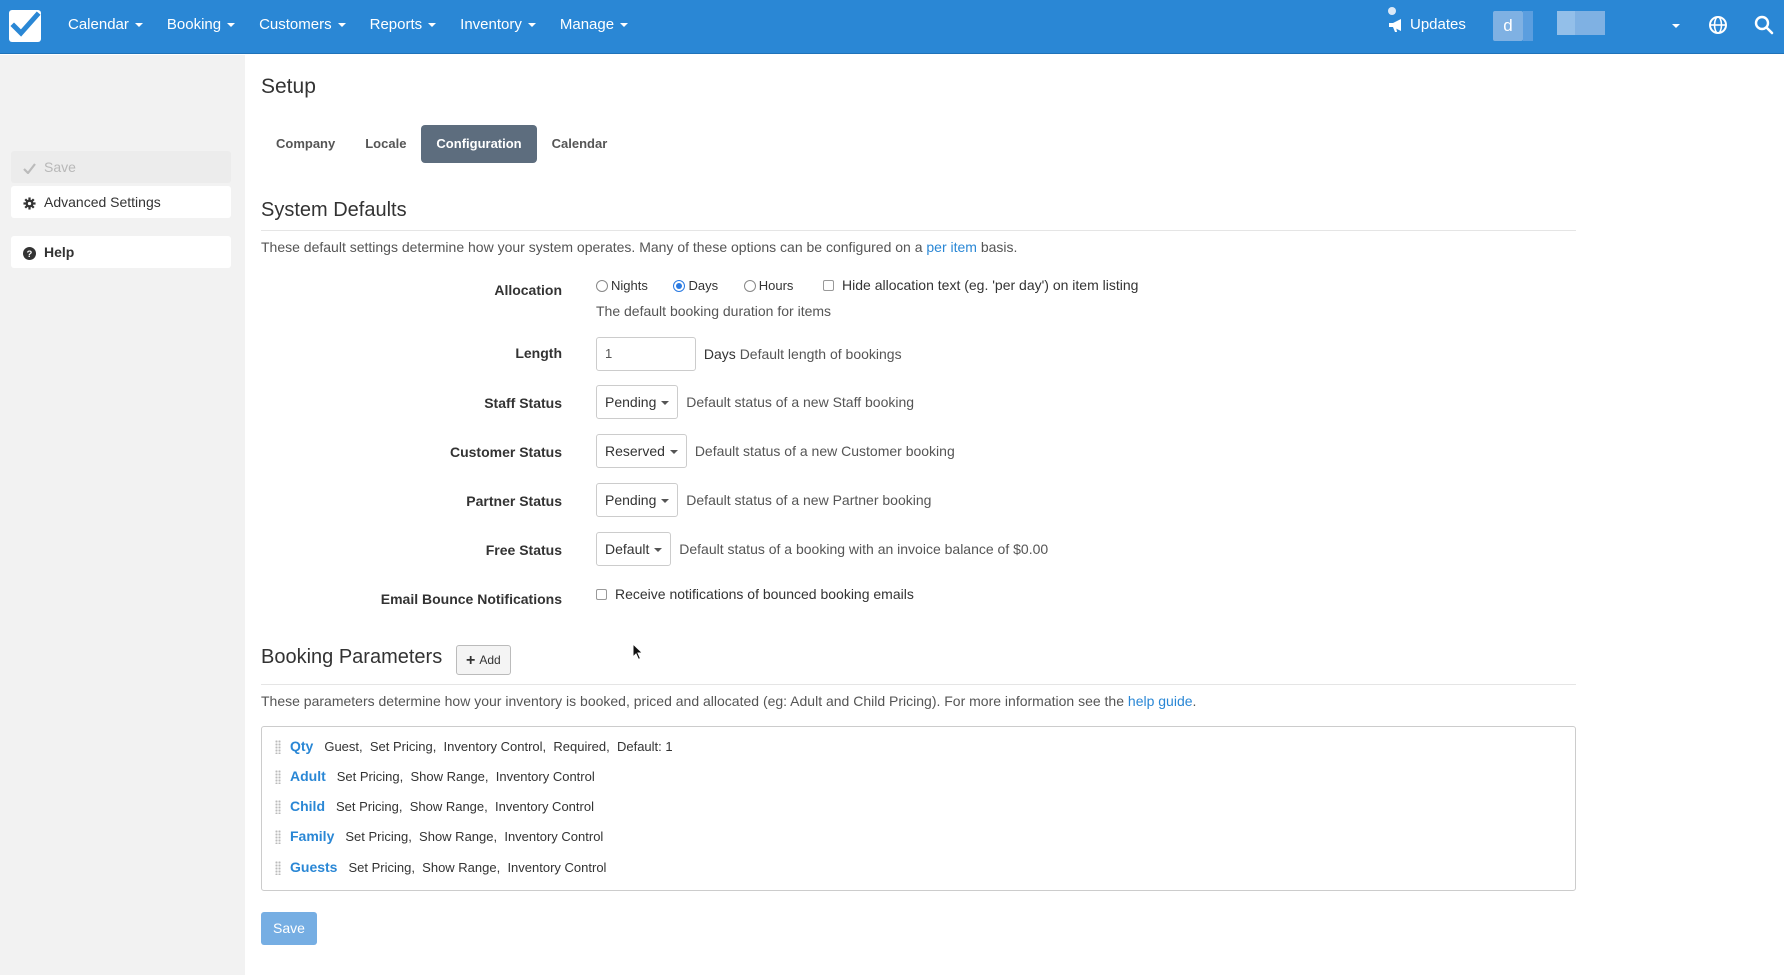 Image resolution: width=1784 pixels, height=975 pixels. Describe the element at coordinates (594, 27) in the screenshot. I see `nav-manage: Manage` at that location.